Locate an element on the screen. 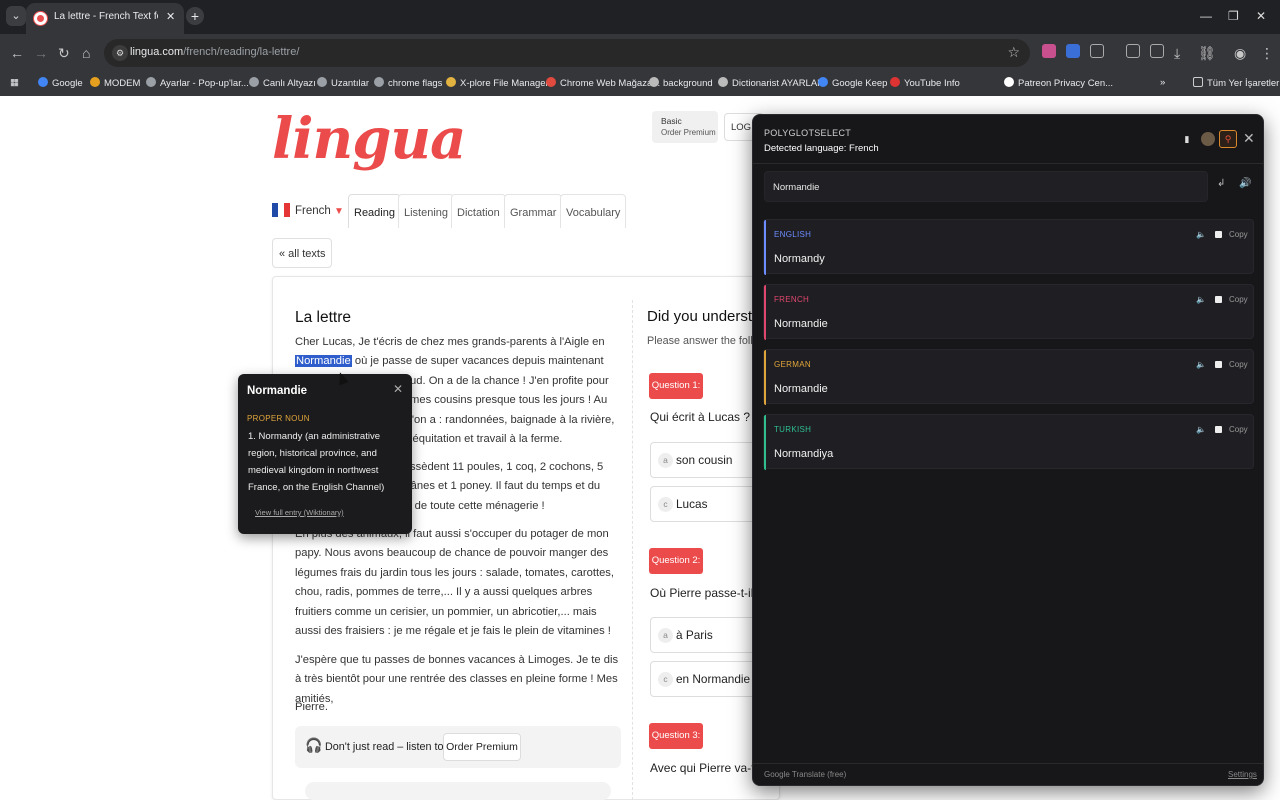 The image size is (1280, 800). tab-close-icon: ✕ is located at coordinates (170, 16).